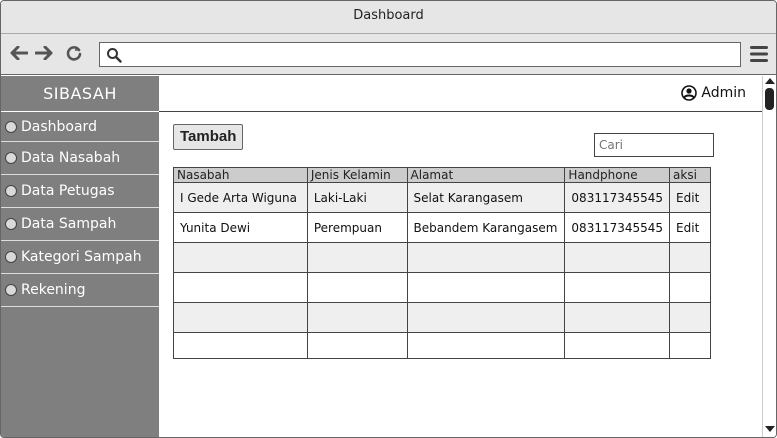 This screenshot has height=438, width=777. What do you see at coordinates (689, 93) in the screenshot?
I see `user-avatar-icon` at bounding box center [689, 93].